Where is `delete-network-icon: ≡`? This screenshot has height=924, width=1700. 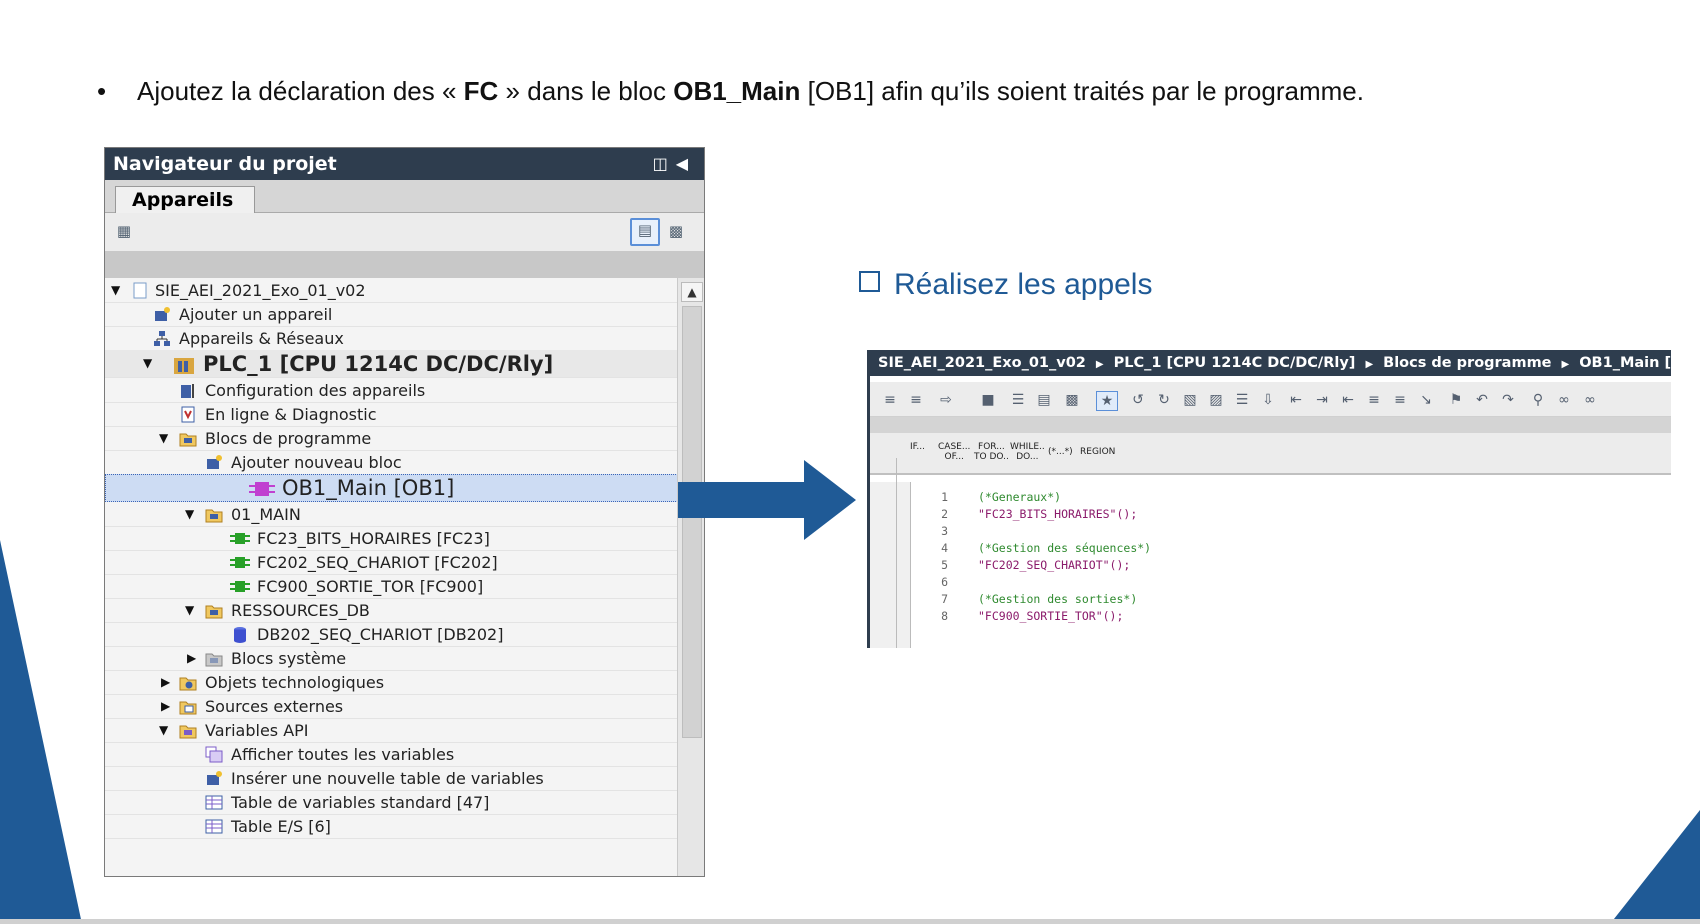
delete-network-icon: ≡ is located at coordinates (916, 400).